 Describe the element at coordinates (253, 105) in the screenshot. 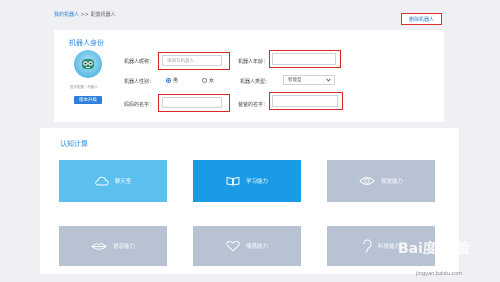

I see `dad-name-label: 爸爸的名字：` at that location.